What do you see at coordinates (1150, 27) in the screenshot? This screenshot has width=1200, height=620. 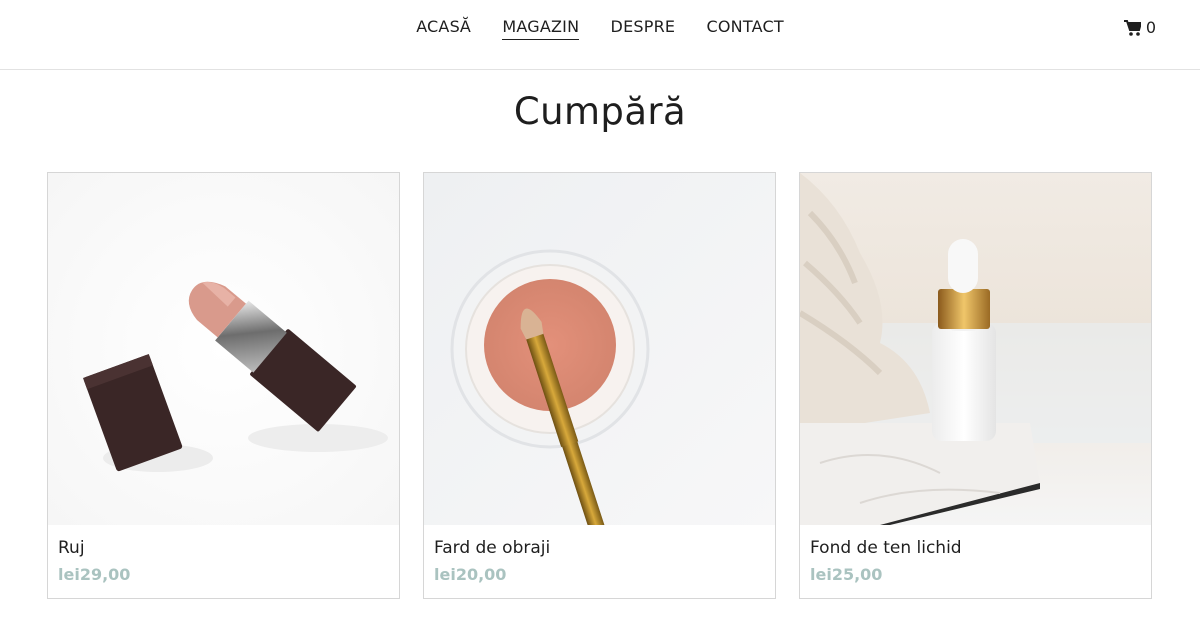 I see `cart-count: 0` at bounding box center [1150, 27].